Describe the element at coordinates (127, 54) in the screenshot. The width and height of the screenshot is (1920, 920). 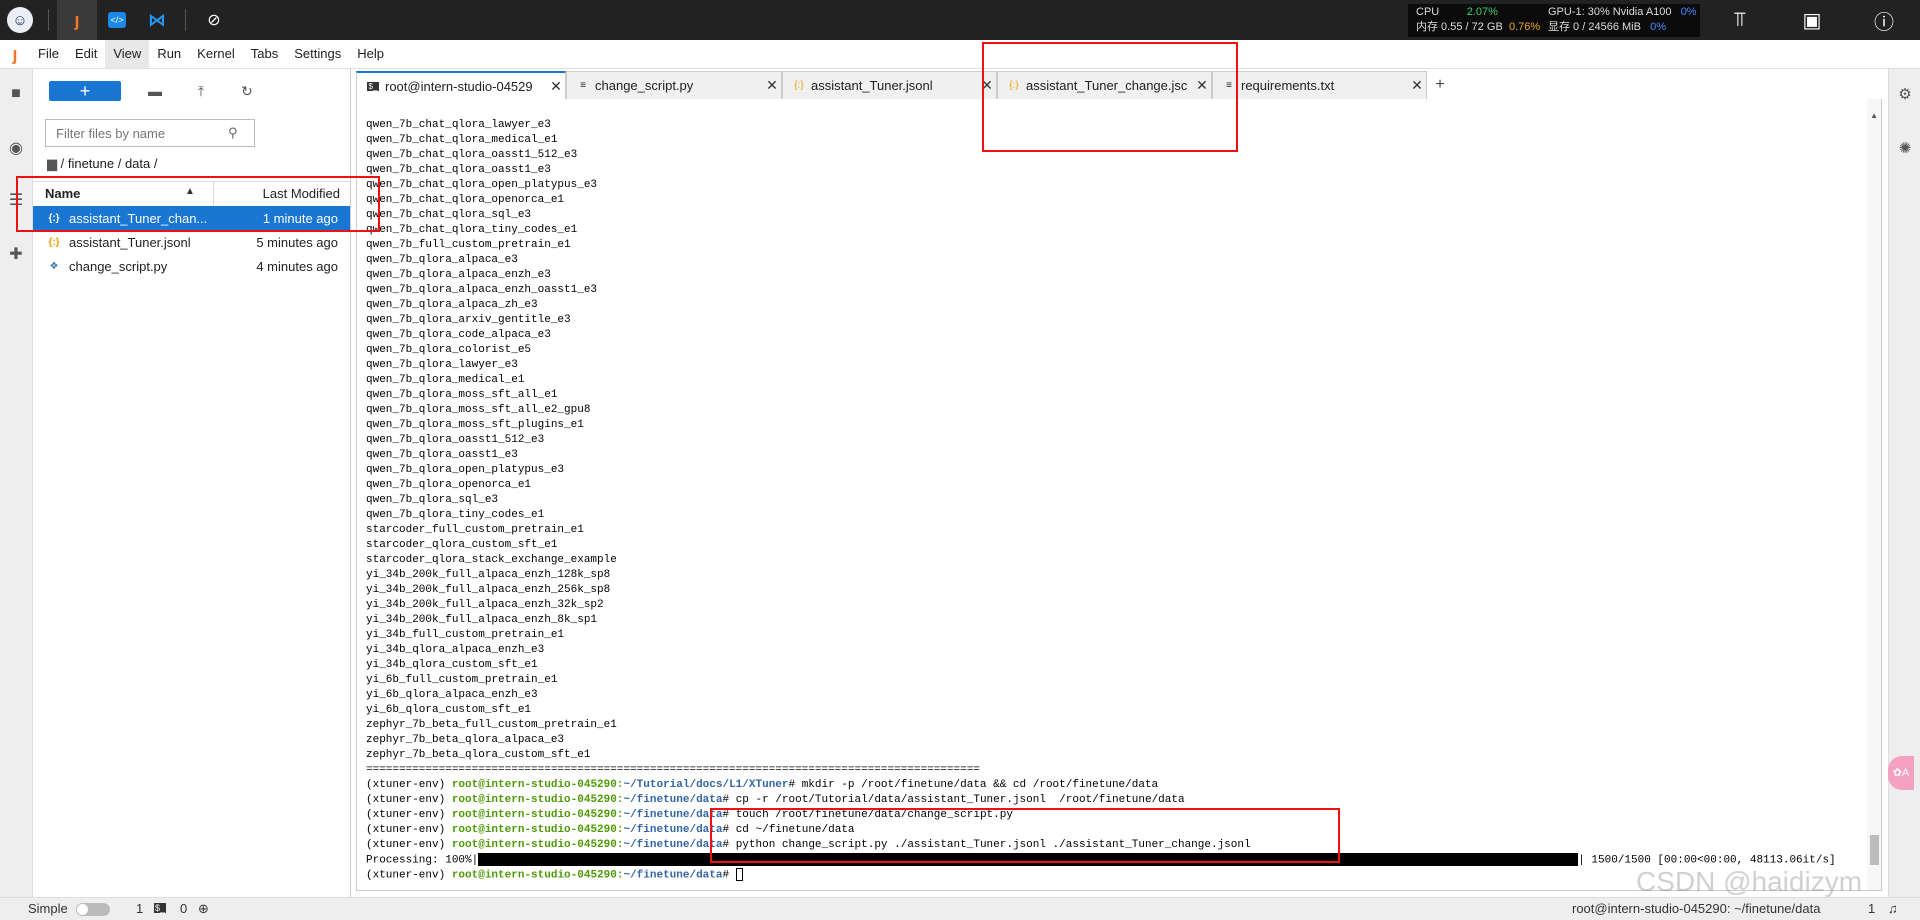
I see `menu-view: View` at that location.